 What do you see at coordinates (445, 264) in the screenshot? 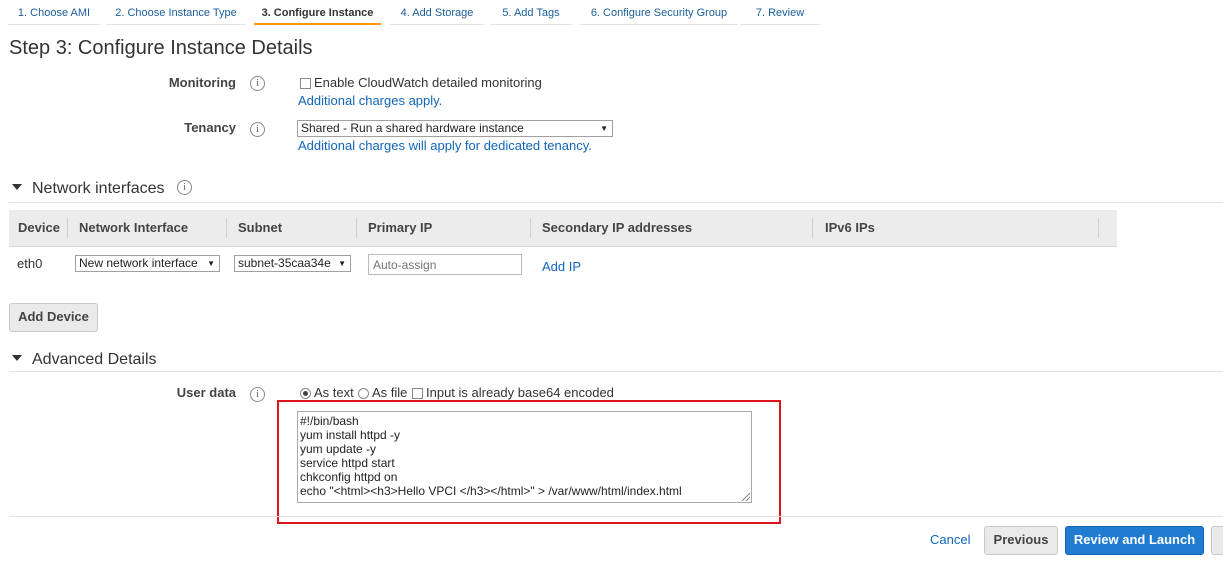
I see `primary-ip-input` at bounding box center [445, 264].